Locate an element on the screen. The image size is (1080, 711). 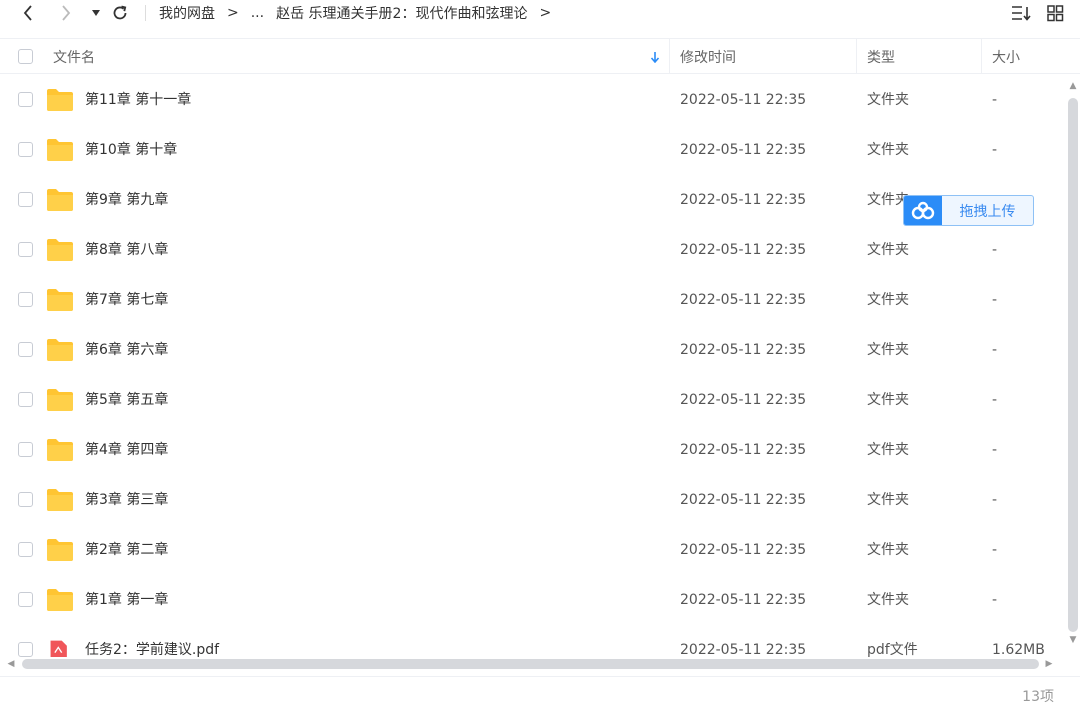
select-all-checkbox-cell is located at coordinates (25, 56).